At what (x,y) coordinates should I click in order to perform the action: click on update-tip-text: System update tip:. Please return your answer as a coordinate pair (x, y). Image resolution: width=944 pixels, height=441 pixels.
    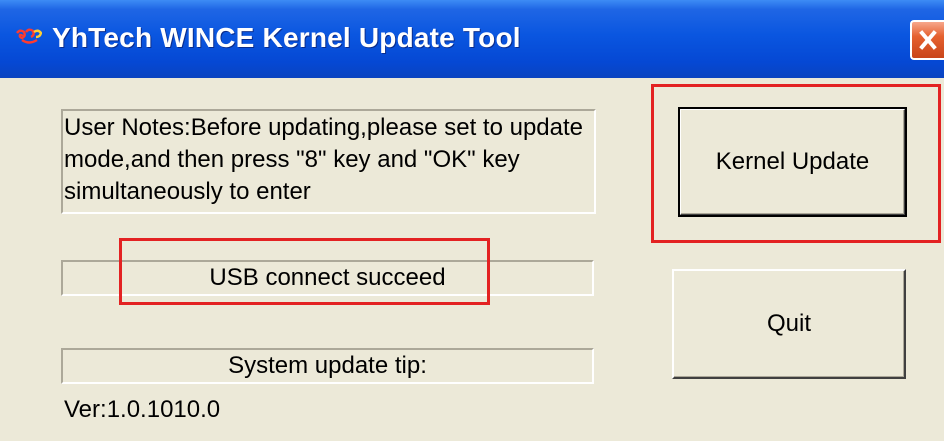
    Looking at the image, I should click on (327, 365).